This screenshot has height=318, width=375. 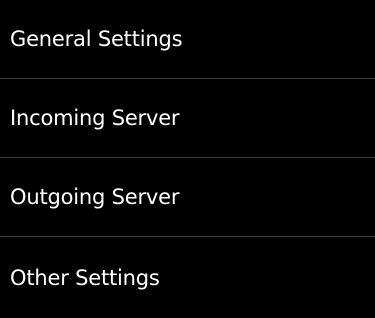 I want to click on menu-item-label: Other Settings, so click(x=85, y=277).